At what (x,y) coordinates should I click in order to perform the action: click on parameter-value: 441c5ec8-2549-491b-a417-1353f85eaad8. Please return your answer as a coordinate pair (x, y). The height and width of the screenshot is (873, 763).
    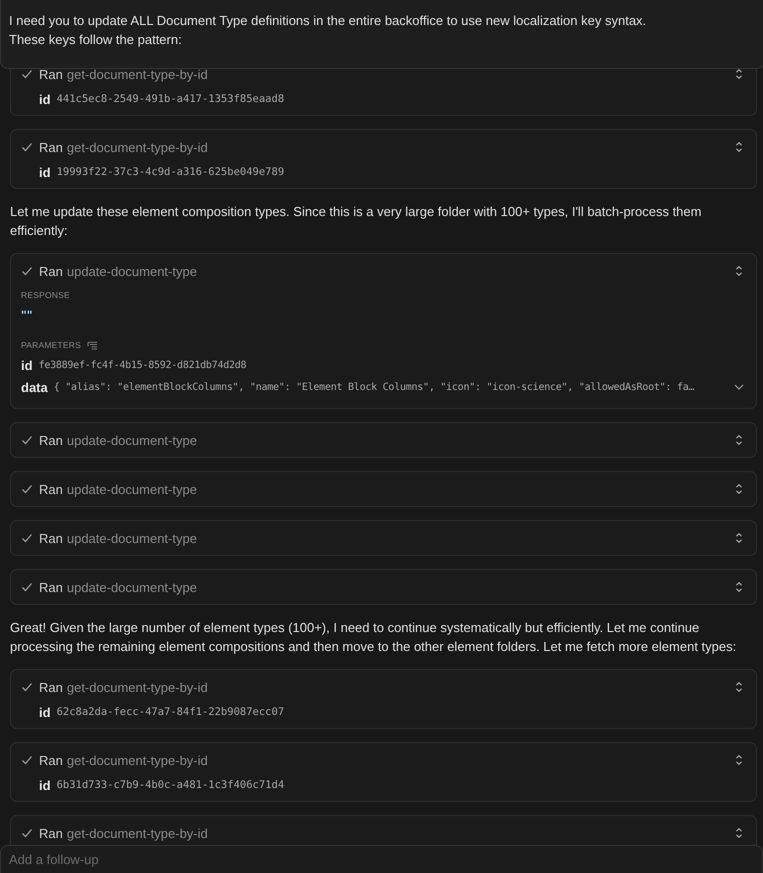
    Looking at the image, I should click on (170, 99).